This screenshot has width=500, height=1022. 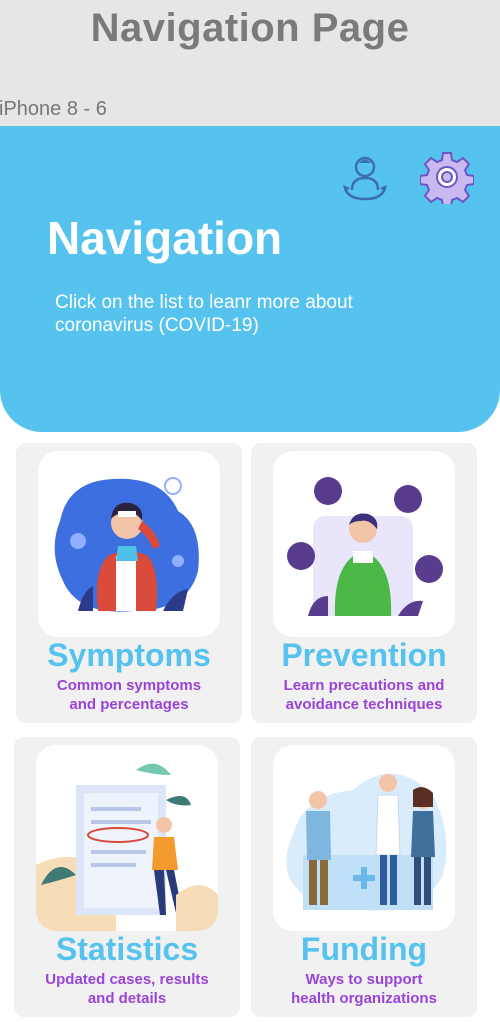 What do you see at coordinates (127, 838) in the screenshot?
I see `statistics-illustration` at bounding box center [127, 838].